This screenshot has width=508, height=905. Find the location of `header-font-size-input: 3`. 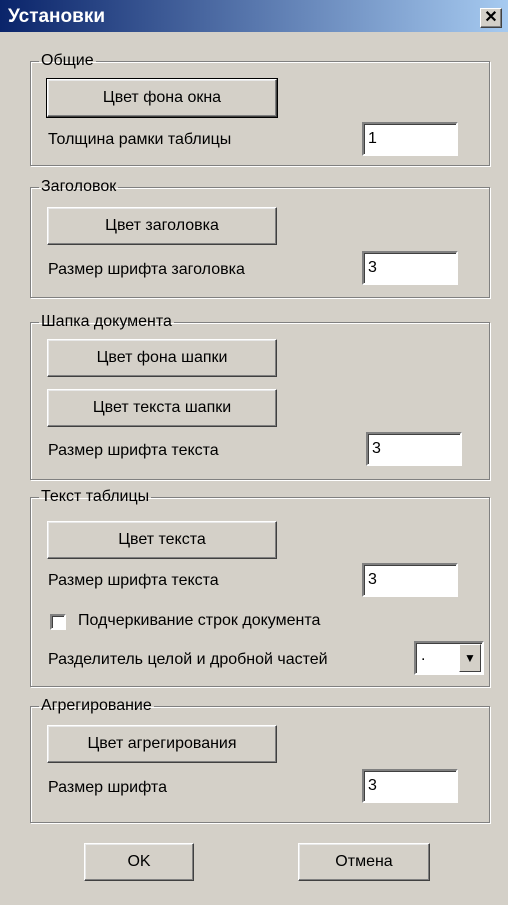

header-font-size-input: 3 is located at coordinates (410, 268).